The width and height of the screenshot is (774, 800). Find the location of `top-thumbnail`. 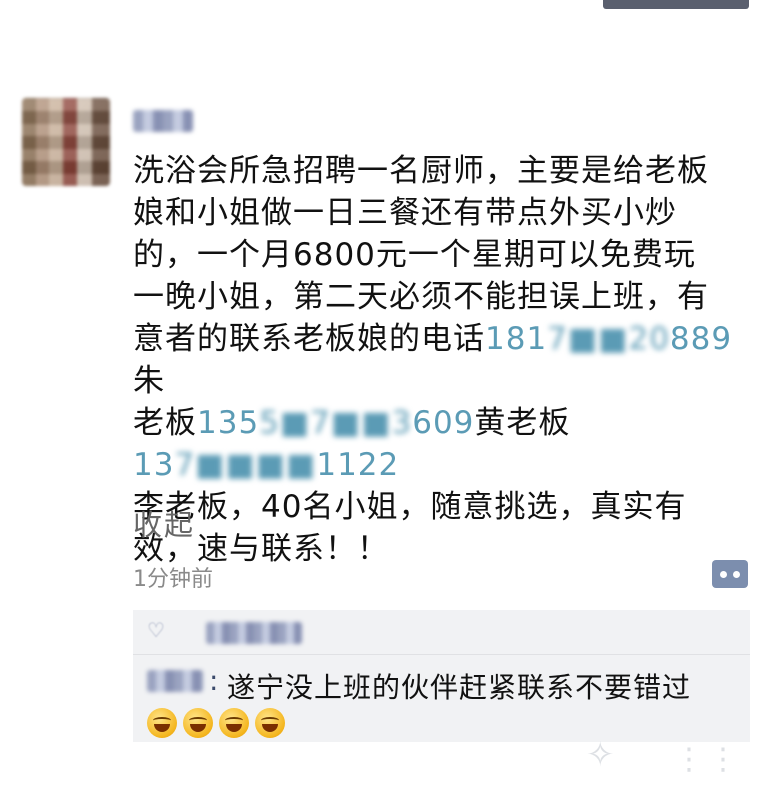

top-thumbnail is located at coordinates (676, 4).